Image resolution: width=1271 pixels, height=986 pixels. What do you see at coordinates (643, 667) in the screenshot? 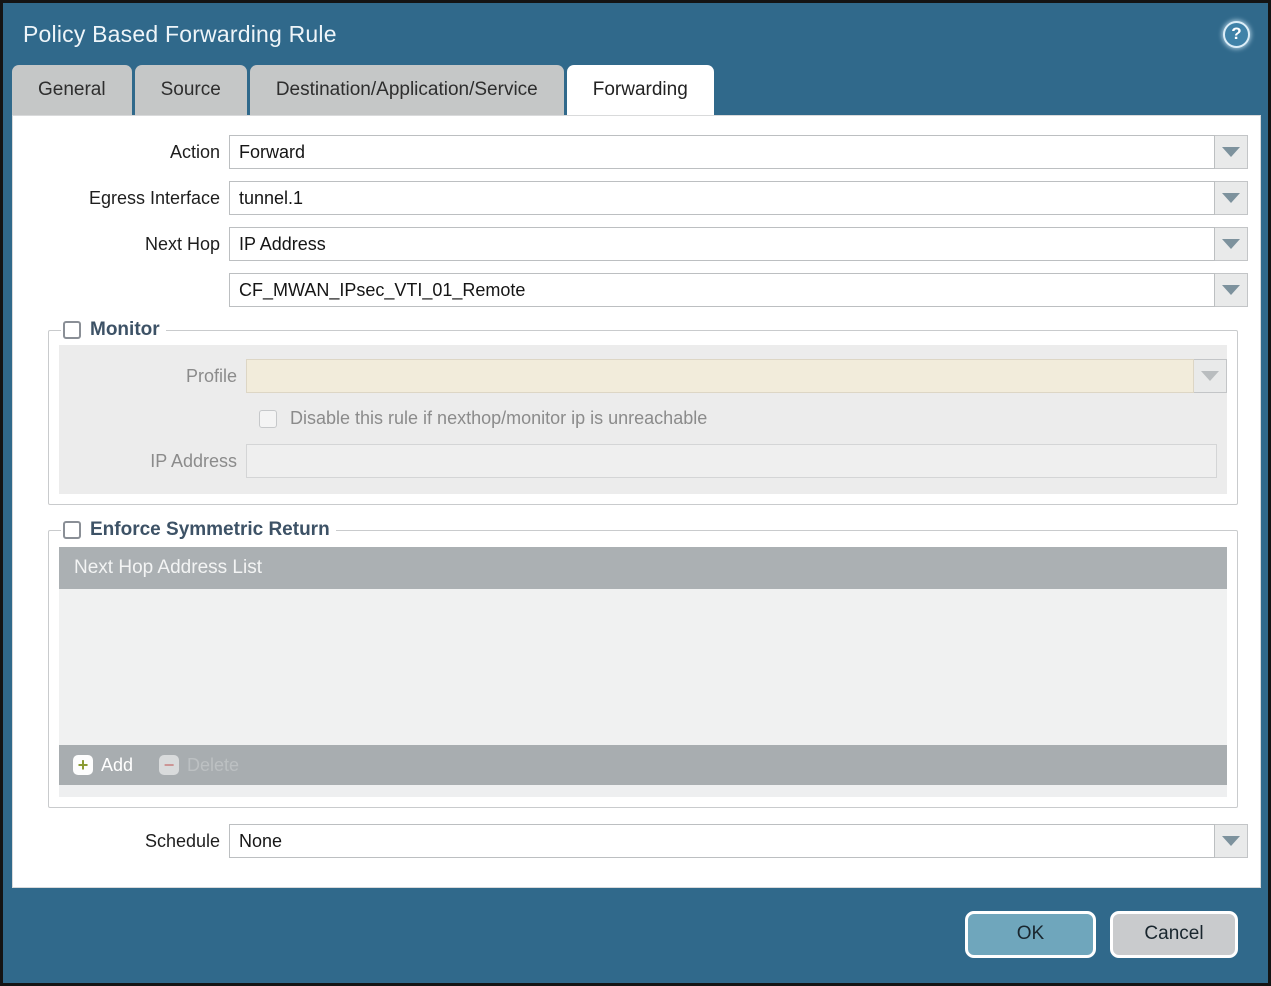
I see `next-hop-address-list-body` at bounding box center [643, 667].